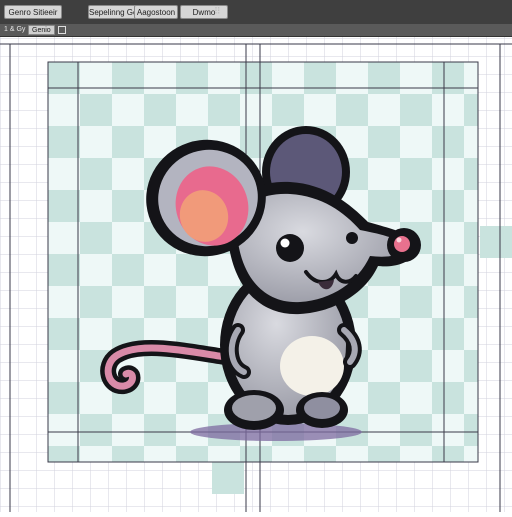 This screenshot has width=512, height=517. What do you see at coordinates (352, 238) in the screenshot?
I see `mouse-eye-far` at bounding box center [352, 238].